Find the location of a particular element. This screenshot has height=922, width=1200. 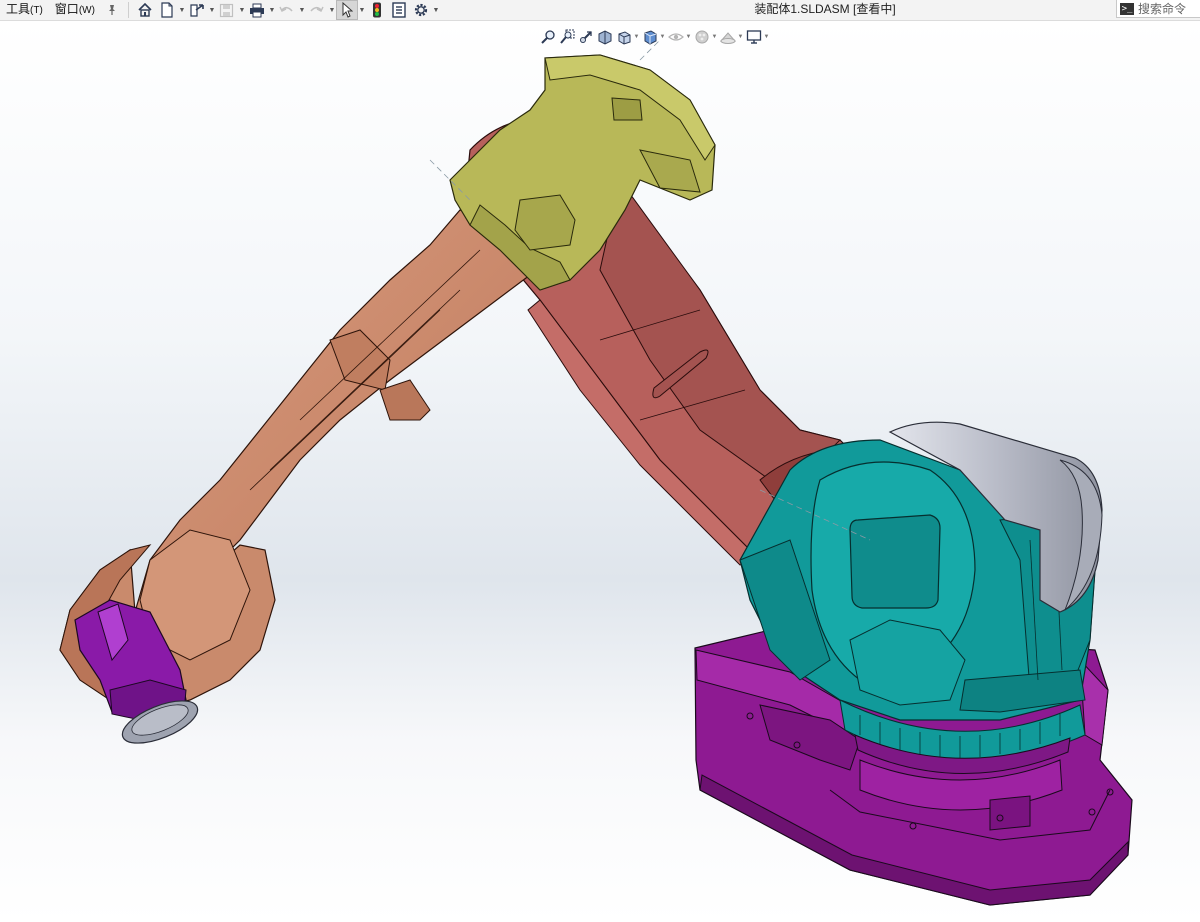

apply-scene-dropdown: ▼ is located at coordinates (740, 37).